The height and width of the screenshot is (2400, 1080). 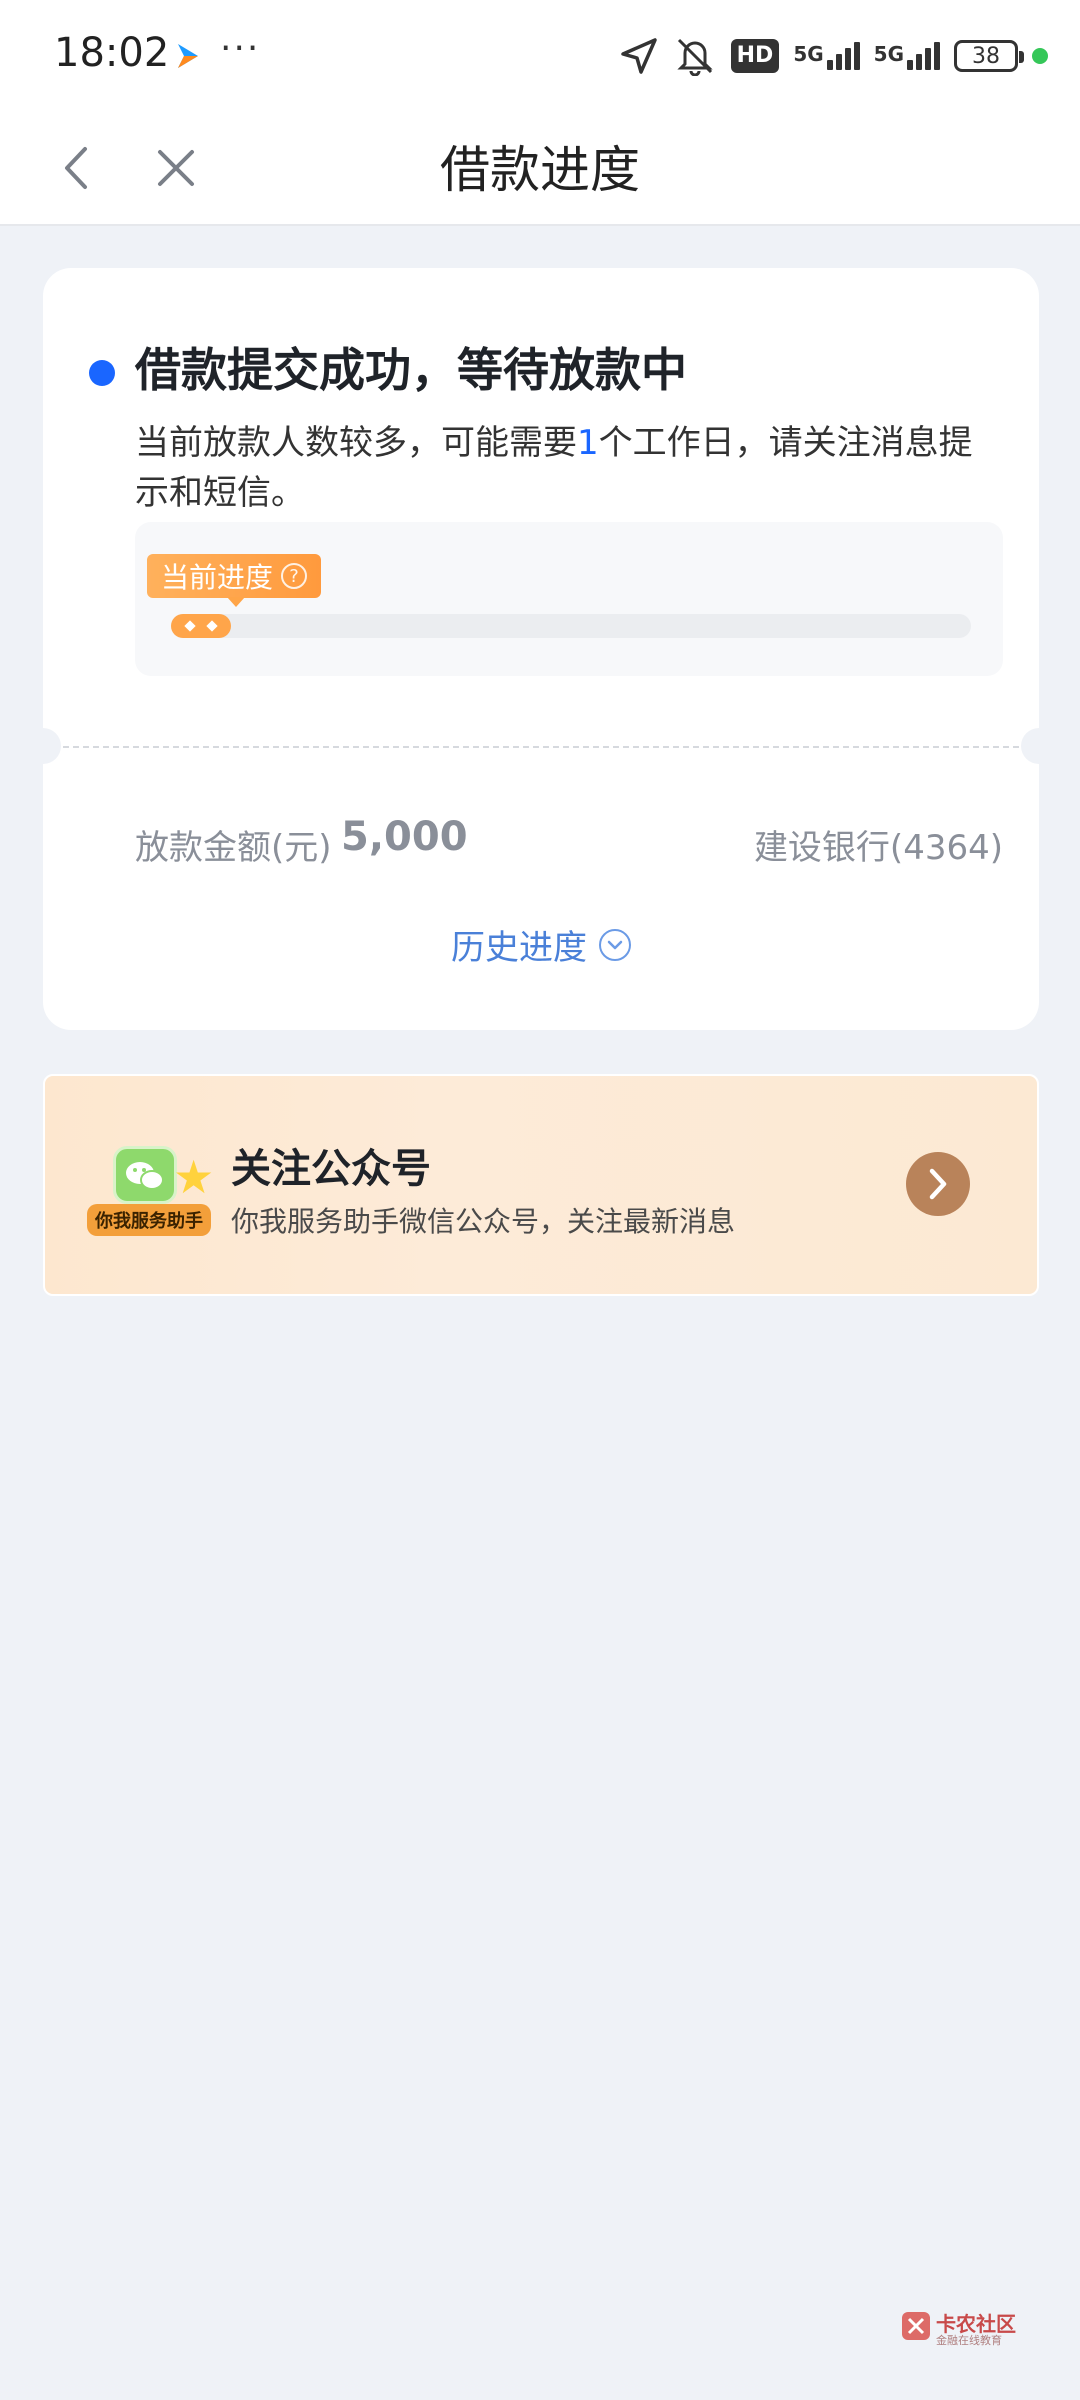 I want to click on top-bar: 18:02 ··· HD 5G 5G 38 借款进度, so click(x=540, y=113).